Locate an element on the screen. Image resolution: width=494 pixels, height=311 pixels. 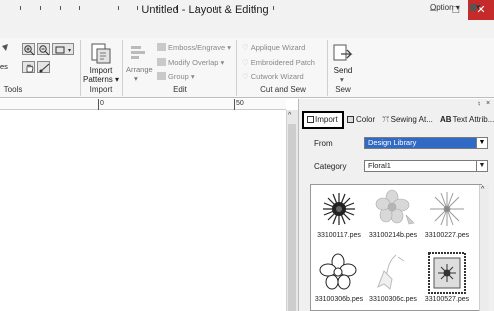
help-arrow: ▾ is located at coordinates (478, 7).